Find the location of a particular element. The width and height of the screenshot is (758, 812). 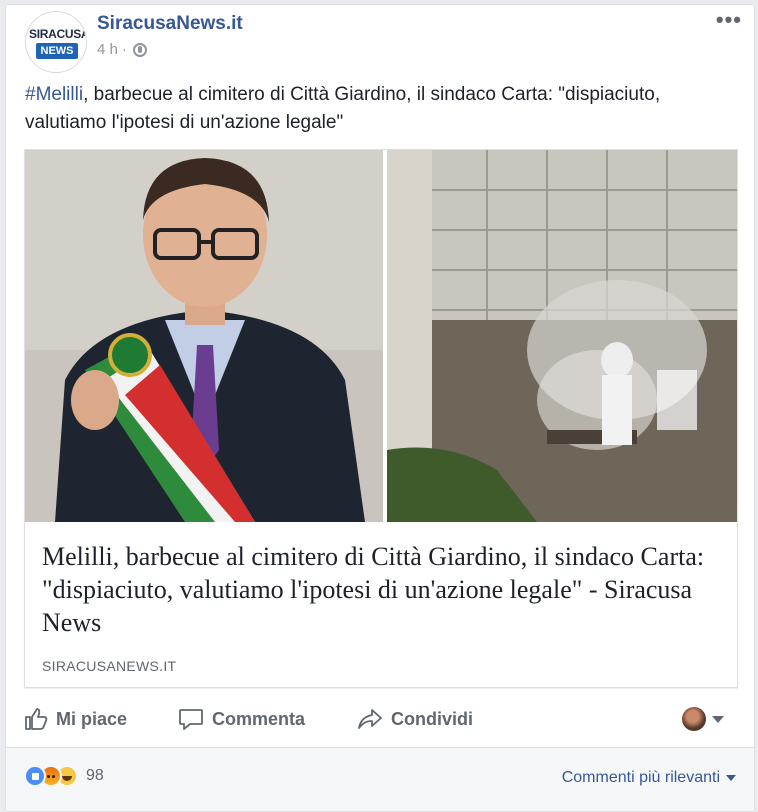

post-timestamp: 4 h is located at coordinates (107, 49).